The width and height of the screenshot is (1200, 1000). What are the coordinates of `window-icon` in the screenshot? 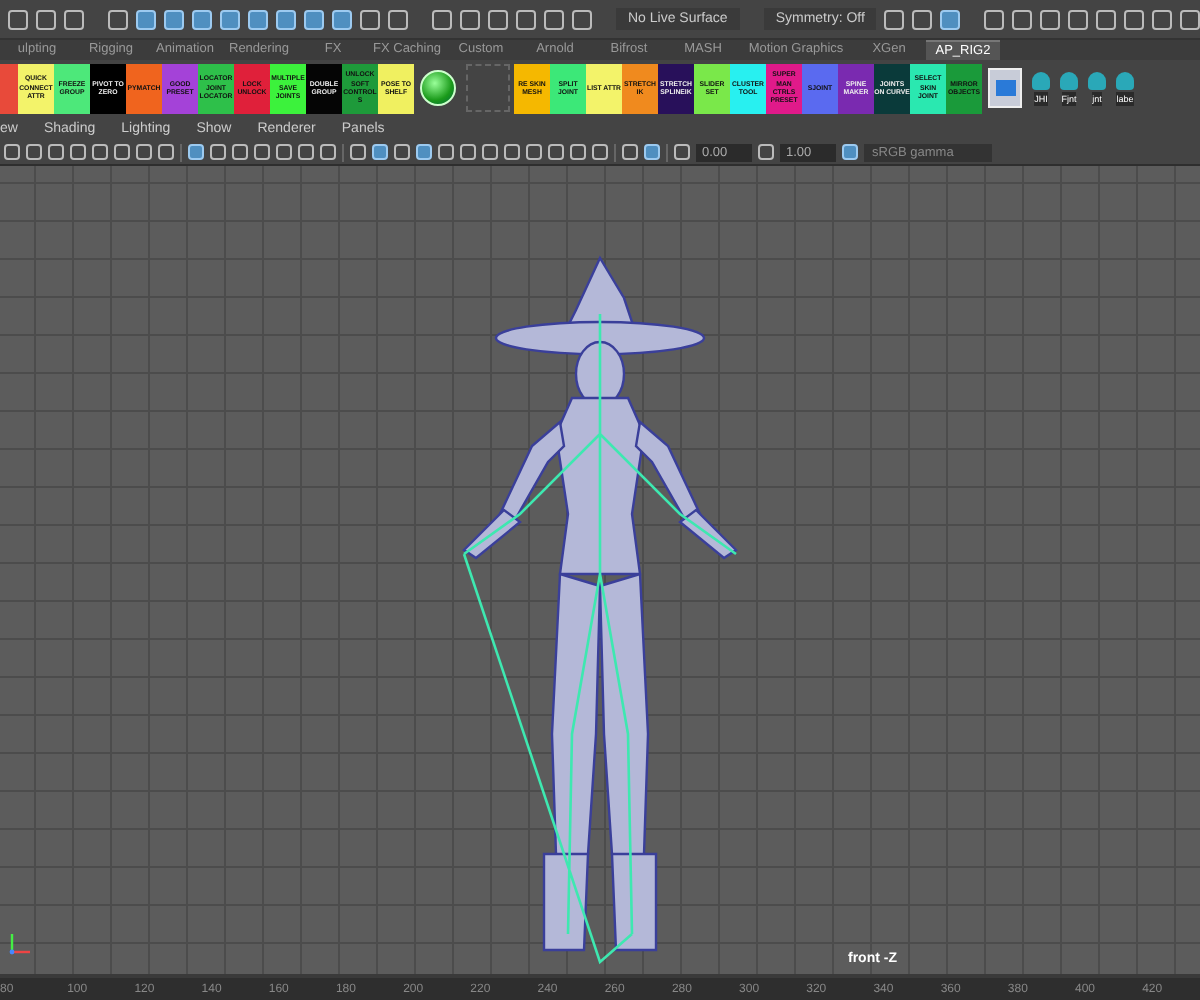 It's located at (1005, 88).